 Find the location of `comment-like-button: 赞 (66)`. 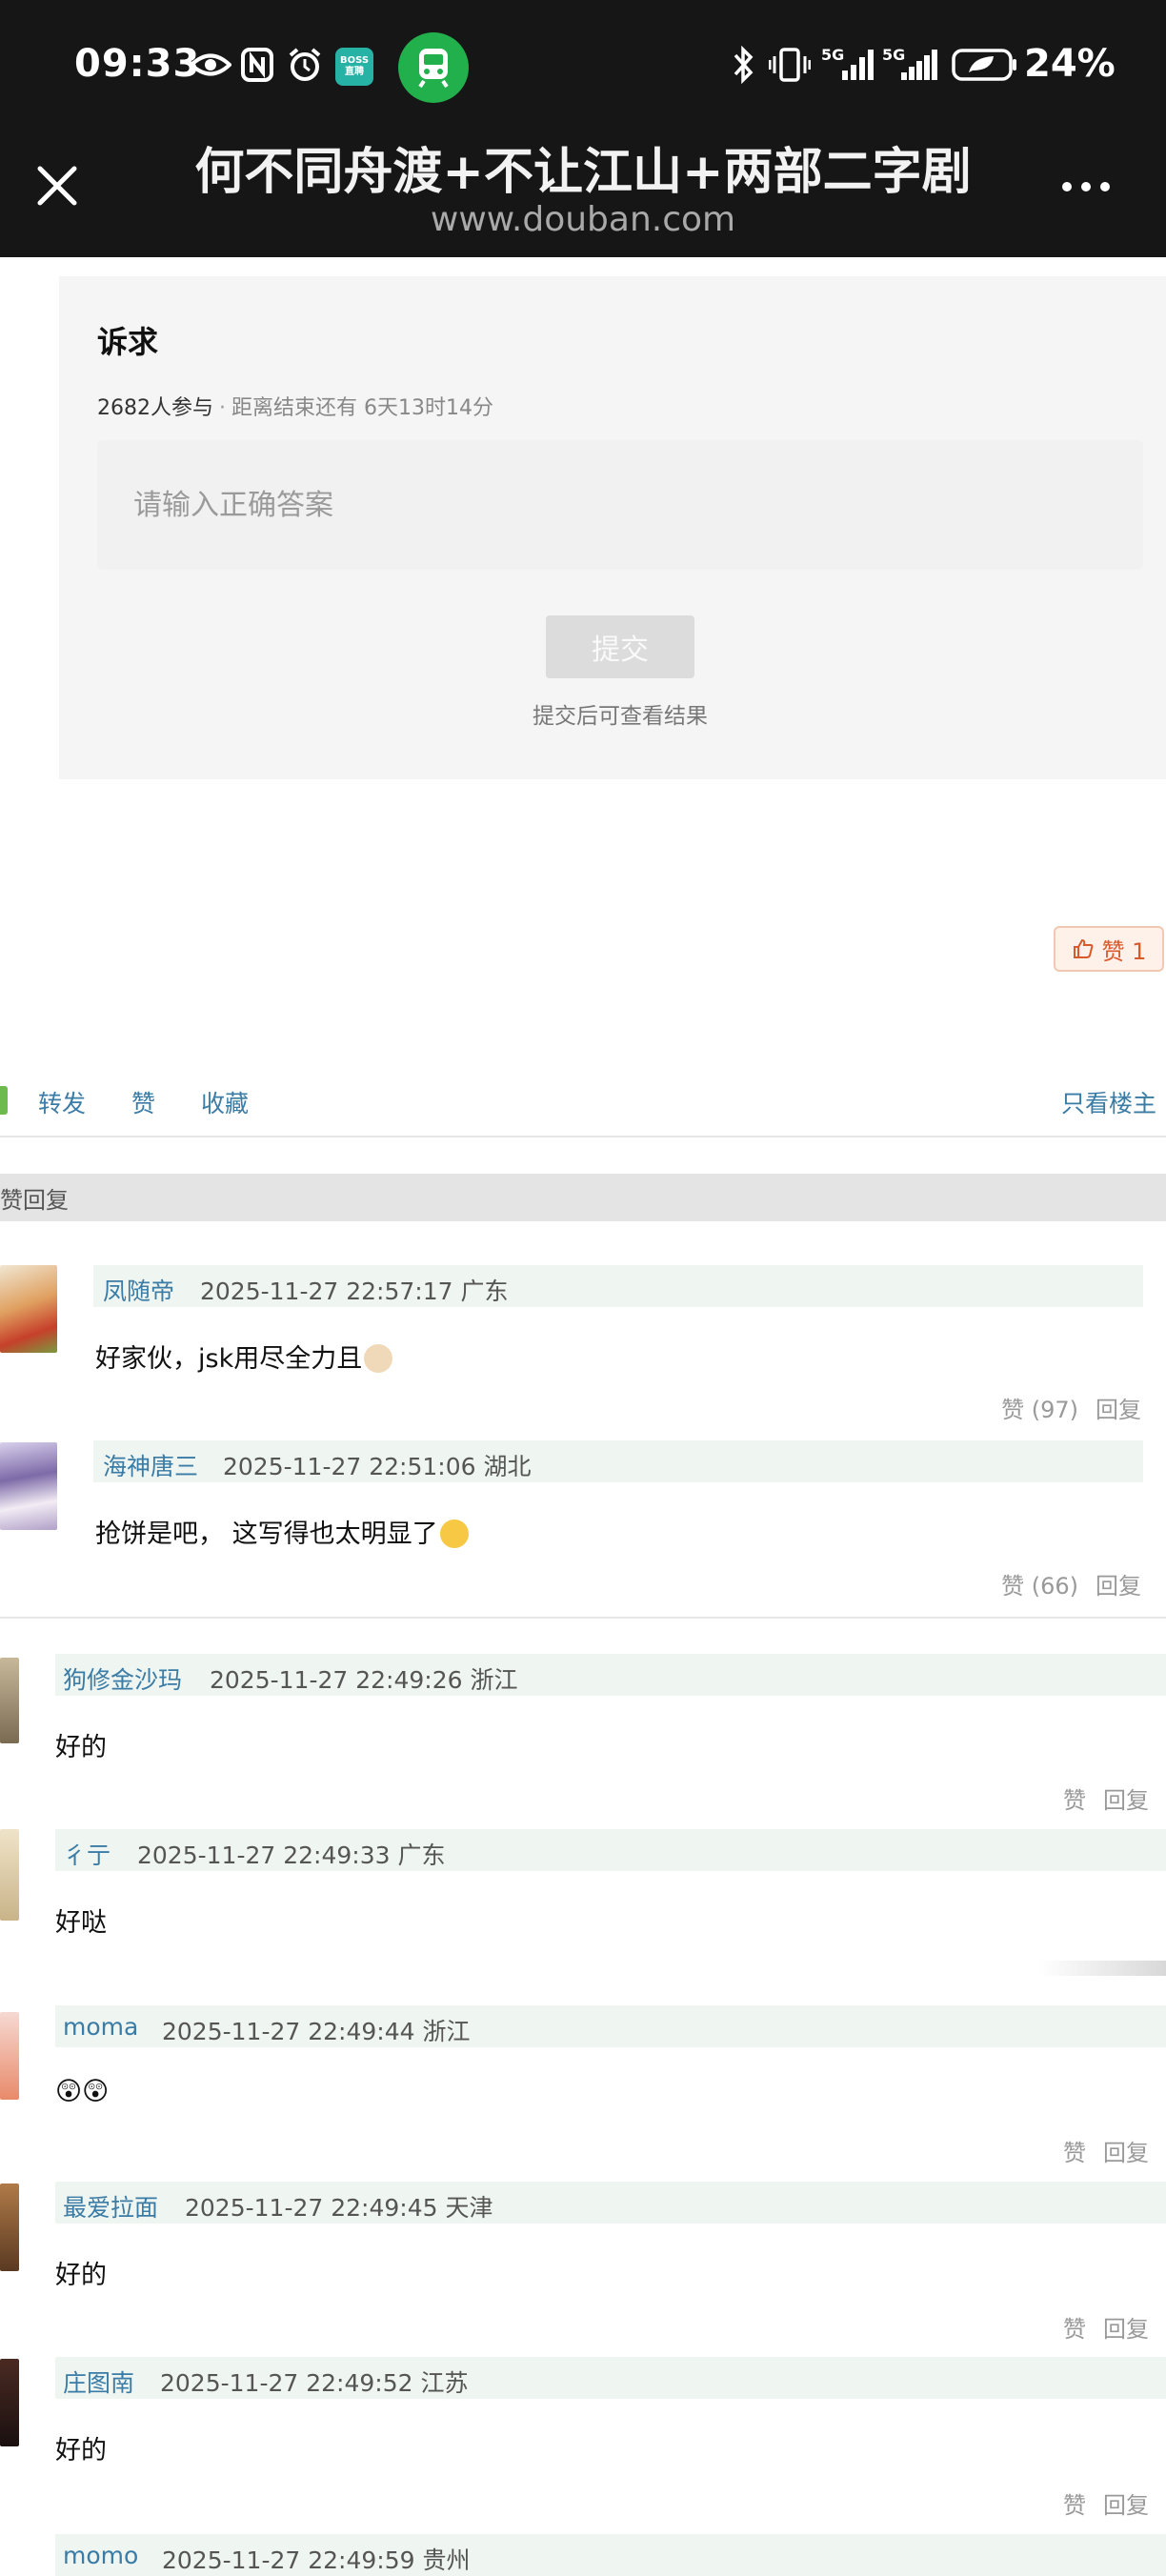

comment-like-button: 赞 (66) is located at coordinates (1040, 1587).